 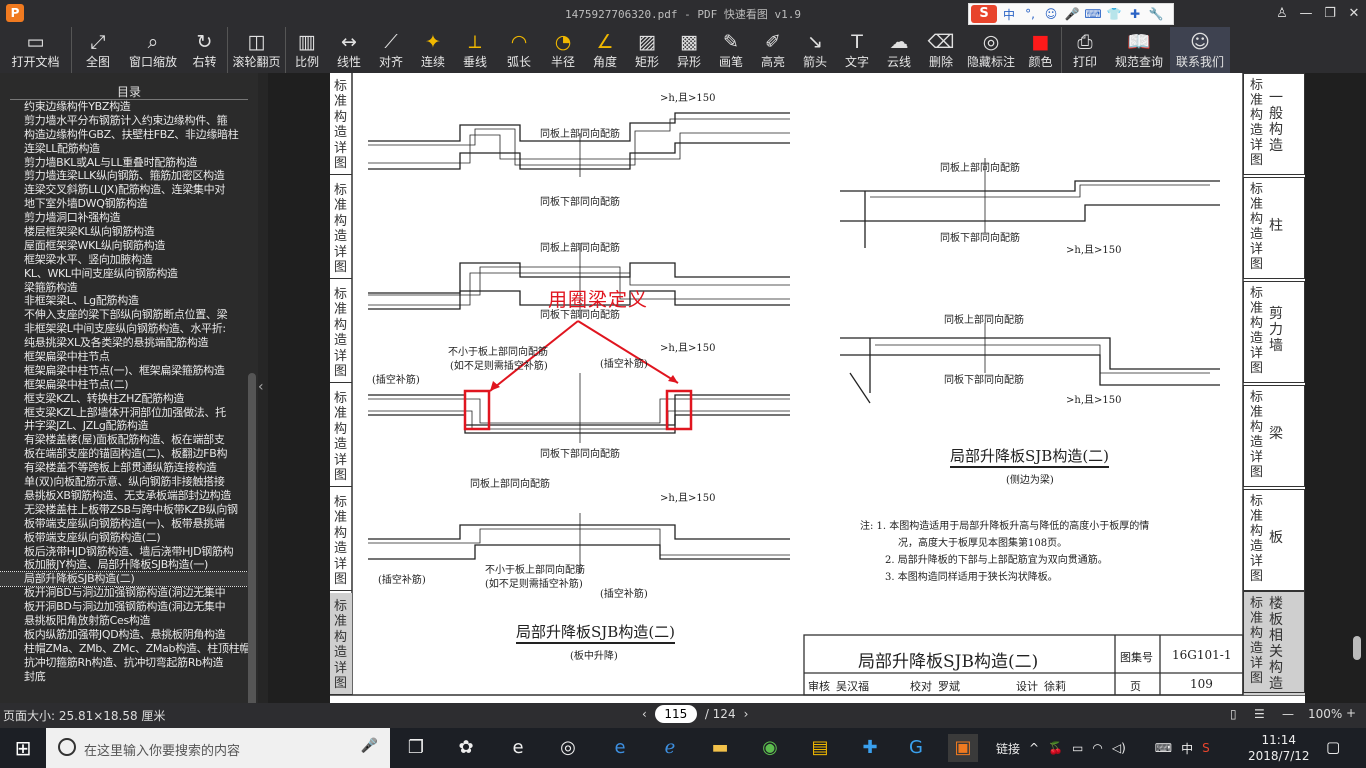 I want to click on right-tab: 标准构造详图 剪力墙, so click(x=1274, y=332).